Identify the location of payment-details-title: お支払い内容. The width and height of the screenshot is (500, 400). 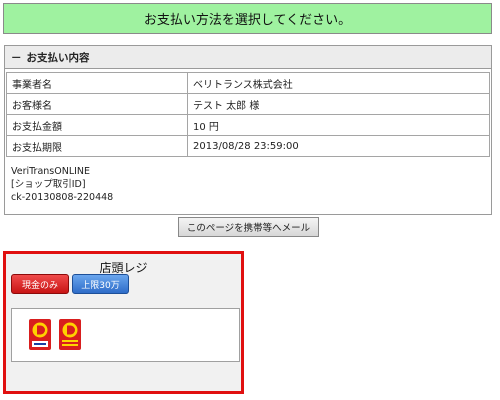
(58, 57).